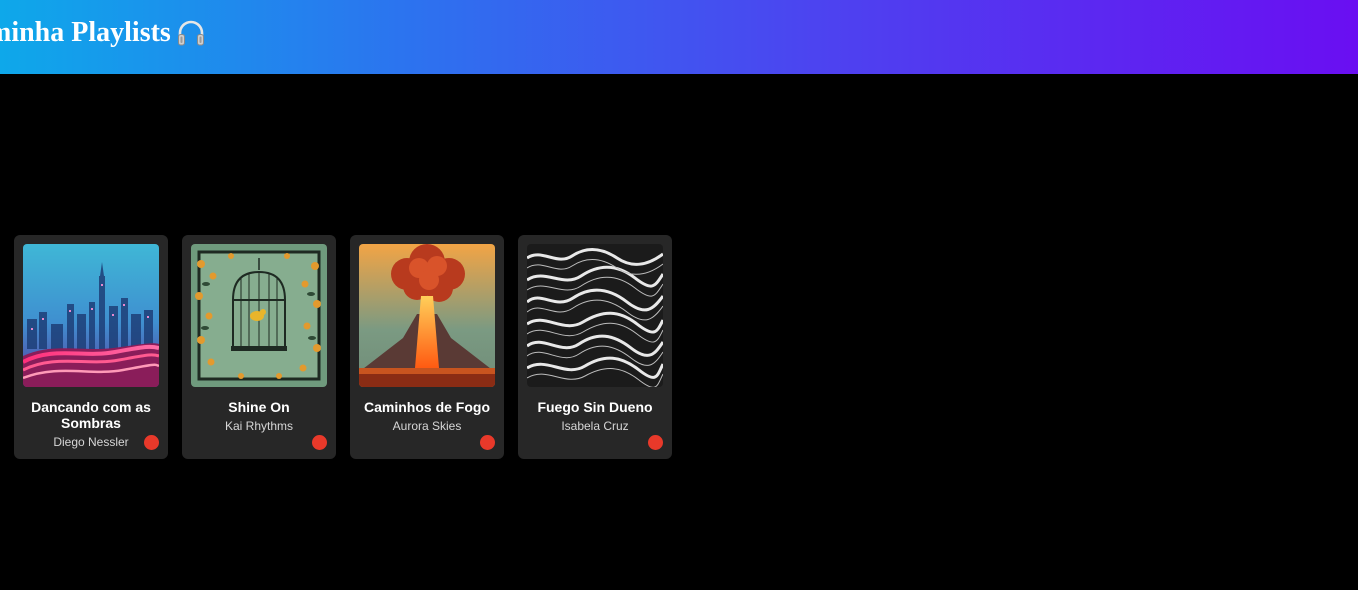  Describe the element at coordinates (595, 407) in the screenshot. I see `playlist-title: Fuego Sin Dueno` at that location.